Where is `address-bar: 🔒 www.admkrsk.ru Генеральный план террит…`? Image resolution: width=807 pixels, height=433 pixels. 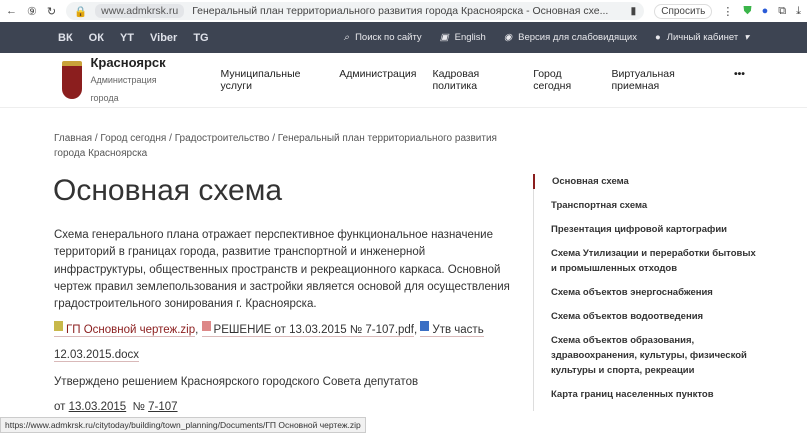
address-bar: 🔒 www.admkrsk.ru Генеральный план террит… is located at coordinates (355, 11).